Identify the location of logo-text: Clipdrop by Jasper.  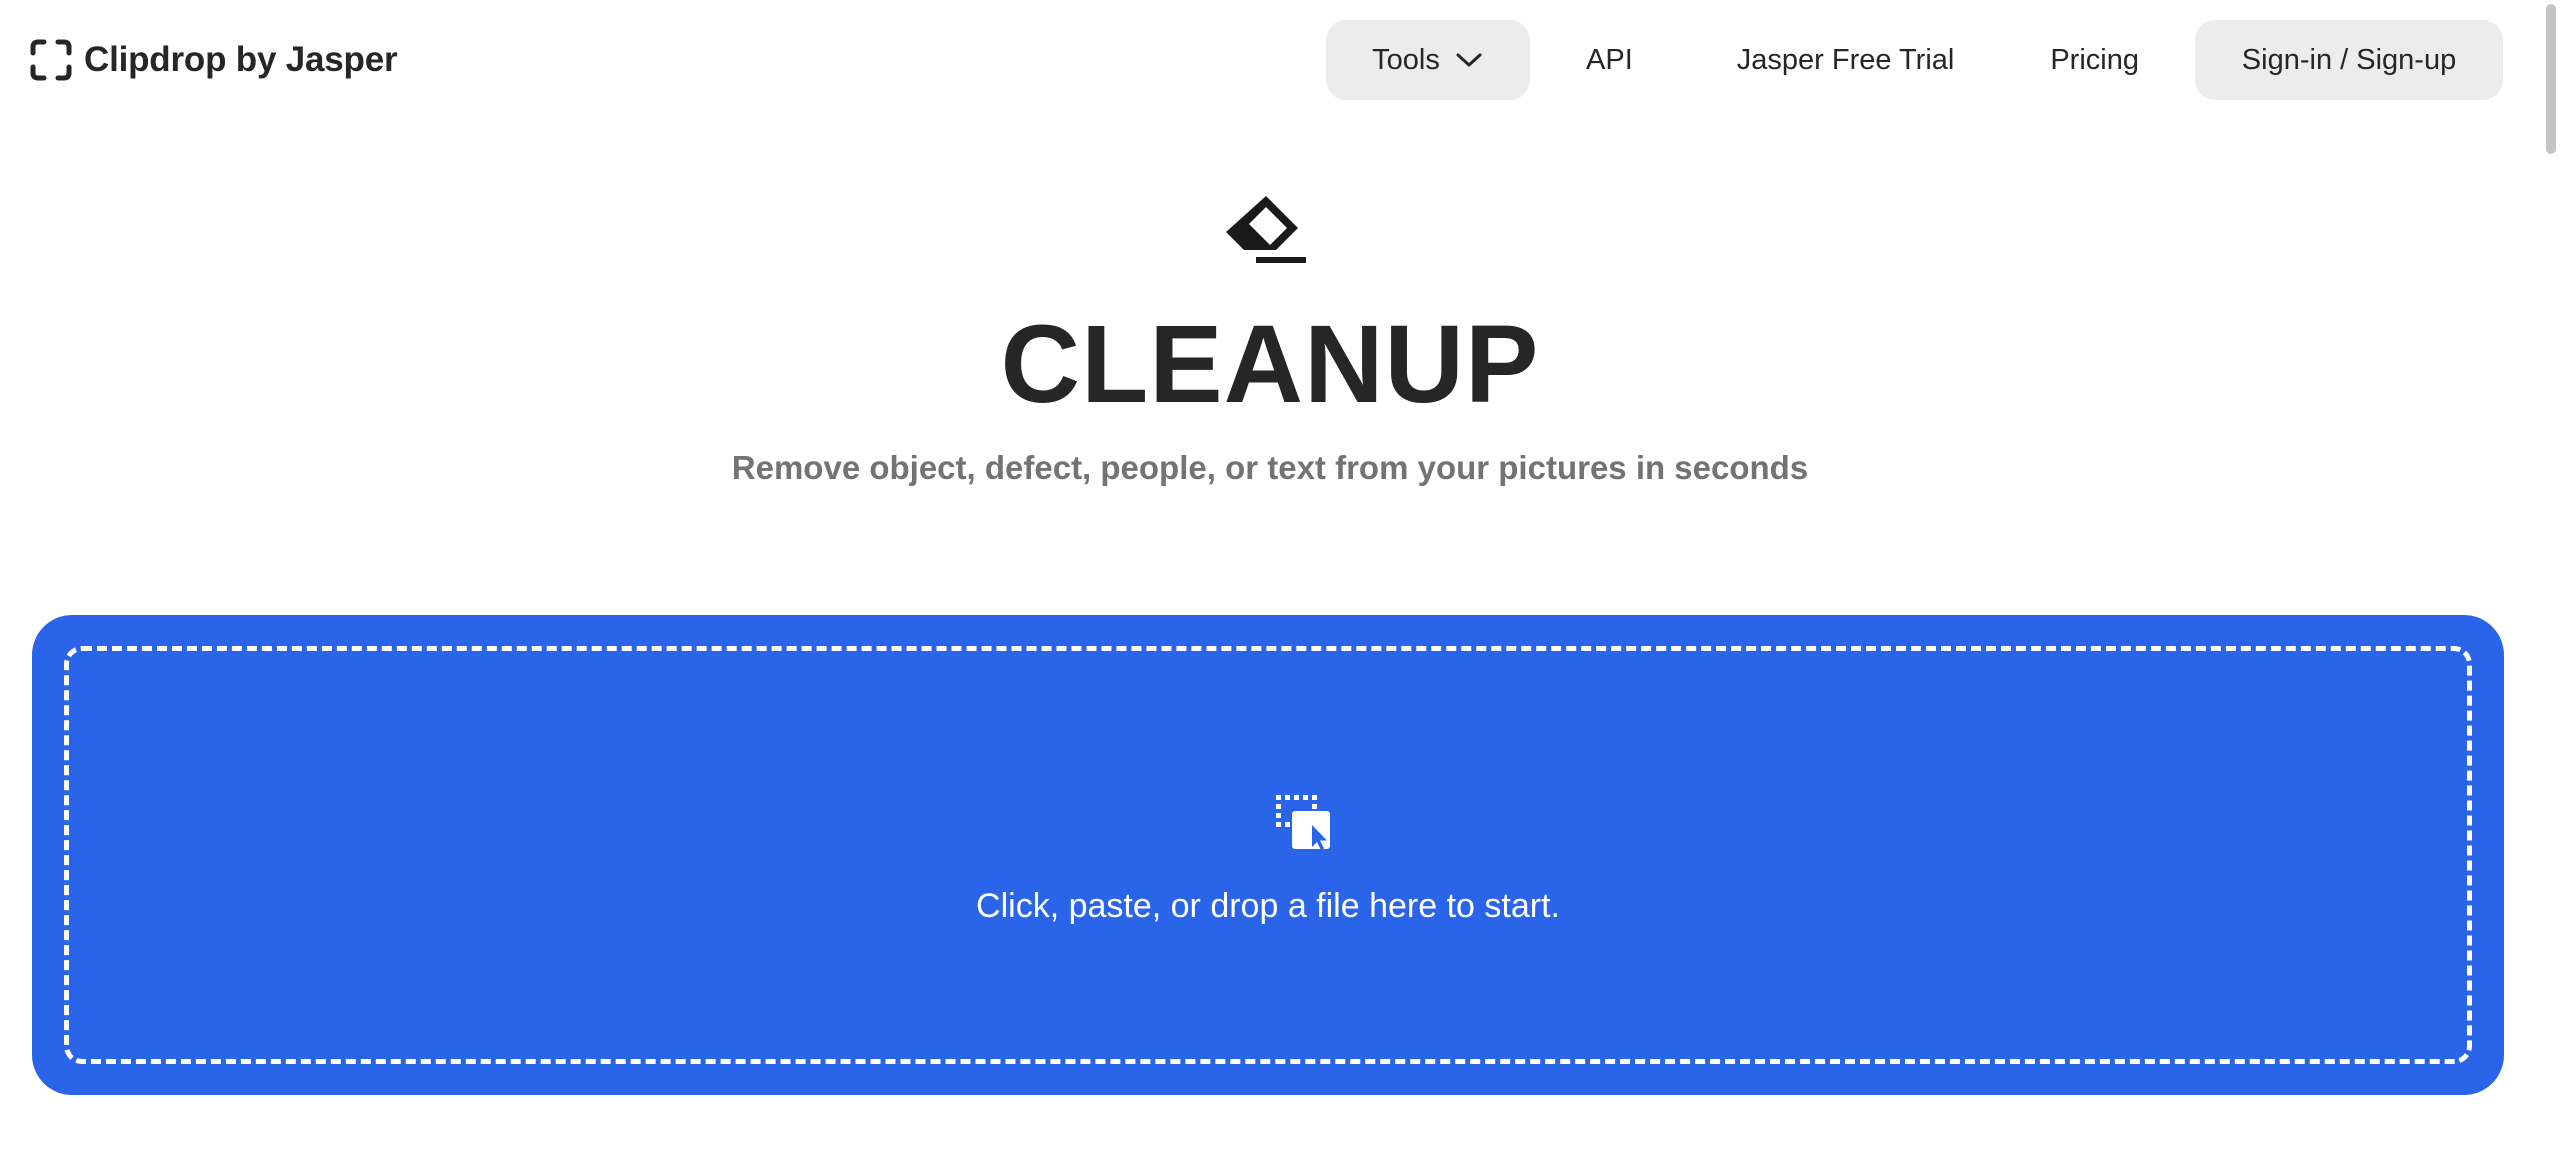
(241, 60).